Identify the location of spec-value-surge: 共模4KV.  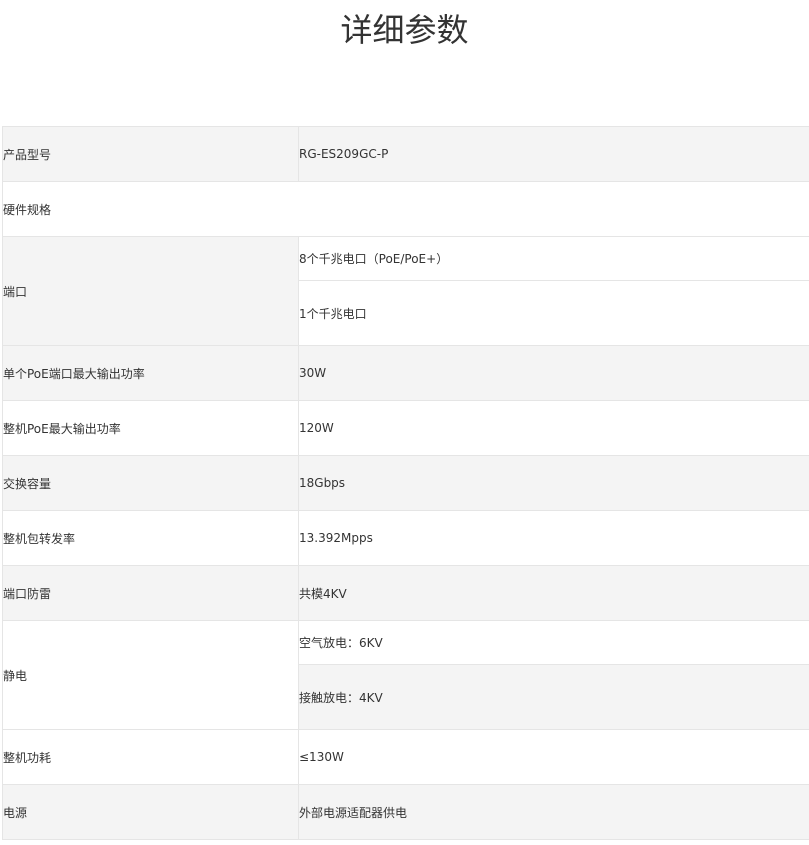
(553, 593).